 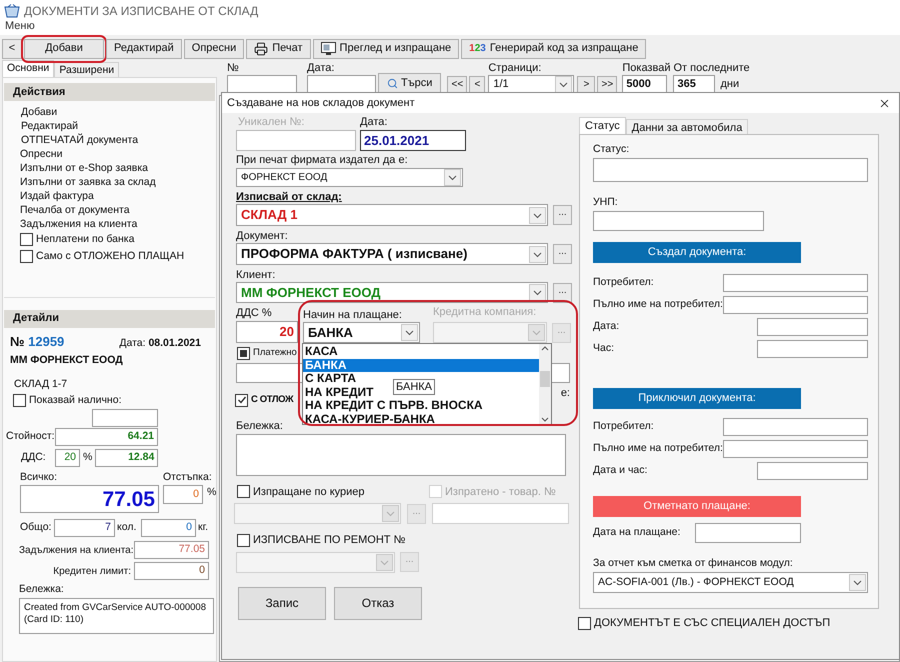 I want to click on action-link: Печалба от документа, so click(x=117, y=210).